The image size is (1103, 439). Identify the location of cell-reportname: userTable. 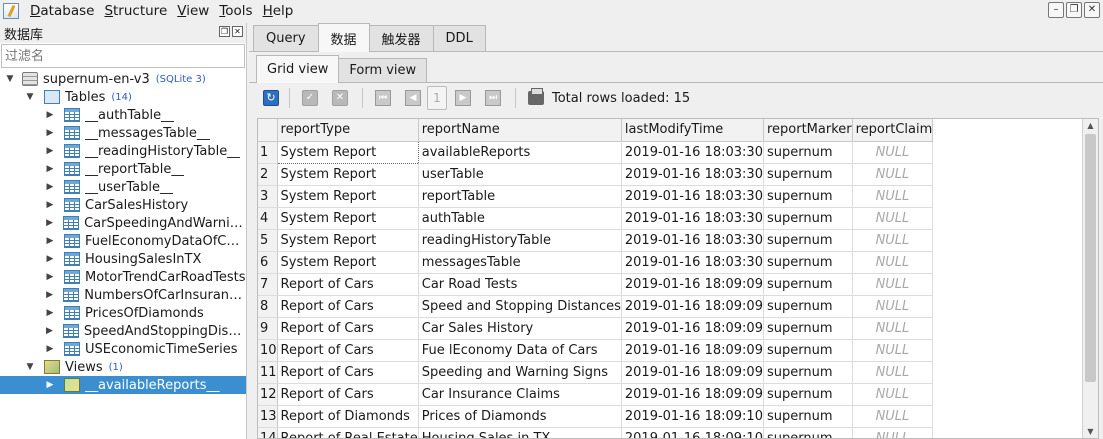
(520, 174).